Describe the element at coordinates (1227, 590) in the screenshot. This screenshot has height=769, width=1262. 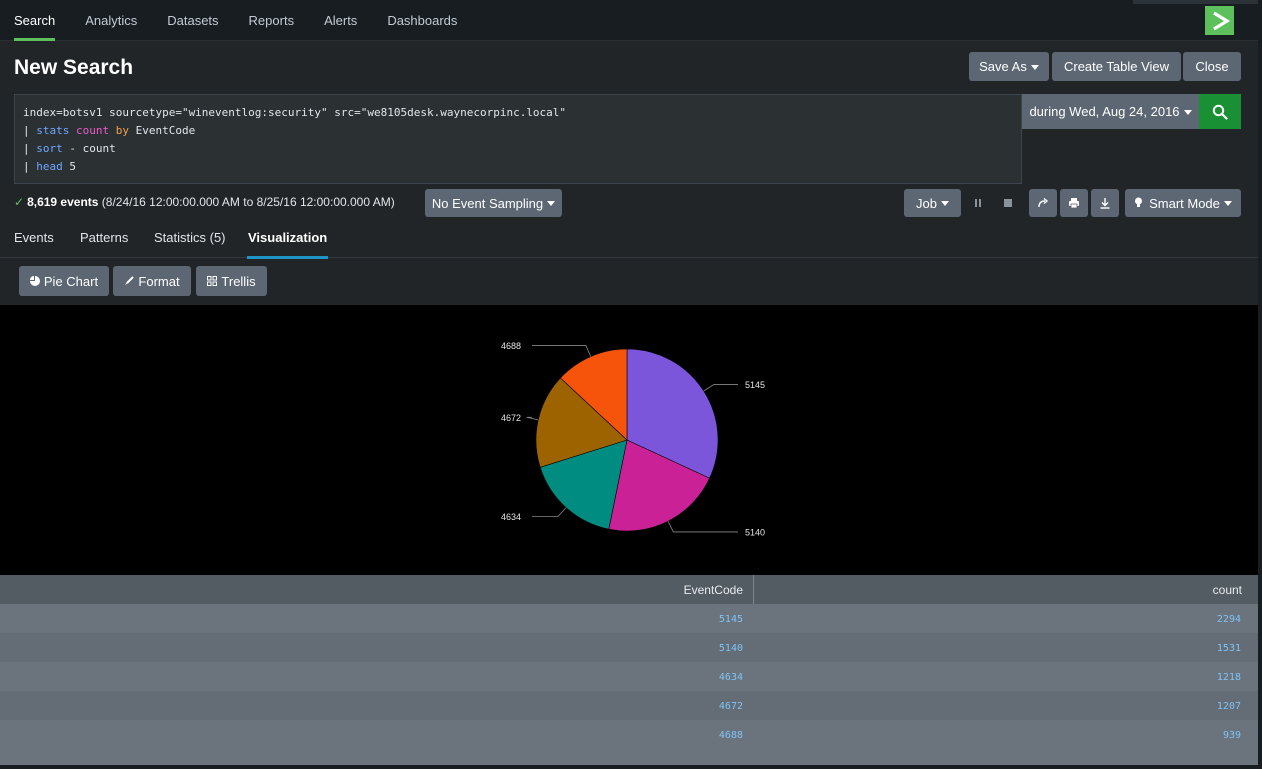
I see `column-header-count: count` at that location.